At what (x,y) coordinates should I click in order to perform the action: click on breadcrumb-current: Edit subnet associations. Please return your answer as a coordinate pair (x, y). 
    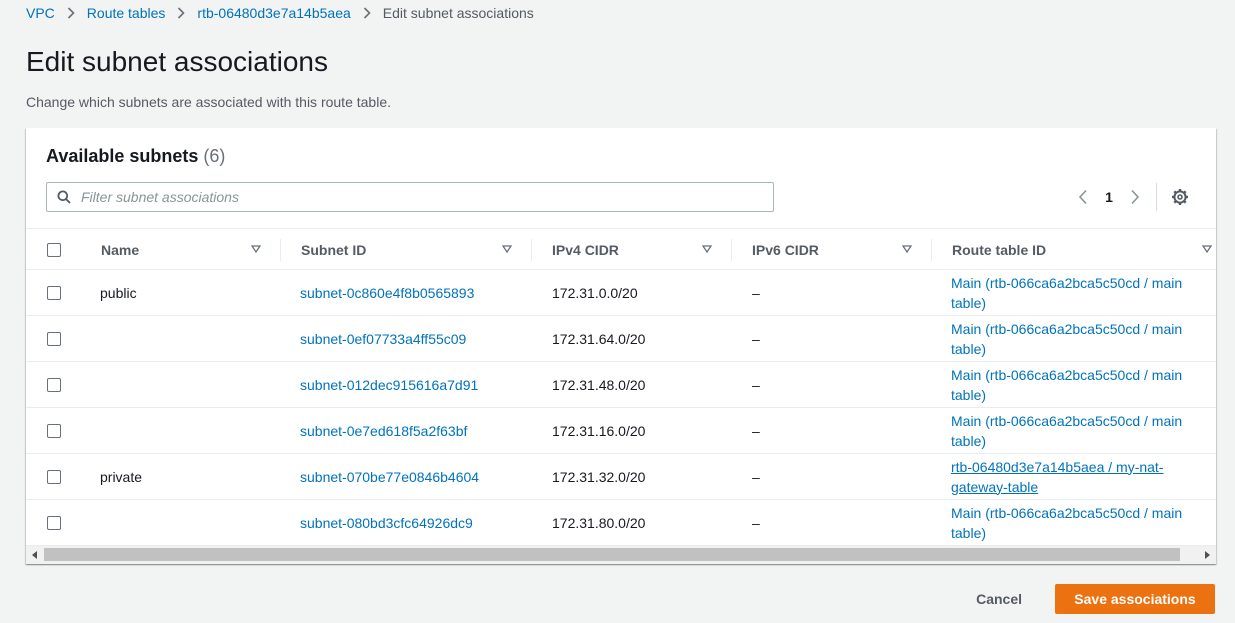
    Looking at the image, I should click on (458, 13).